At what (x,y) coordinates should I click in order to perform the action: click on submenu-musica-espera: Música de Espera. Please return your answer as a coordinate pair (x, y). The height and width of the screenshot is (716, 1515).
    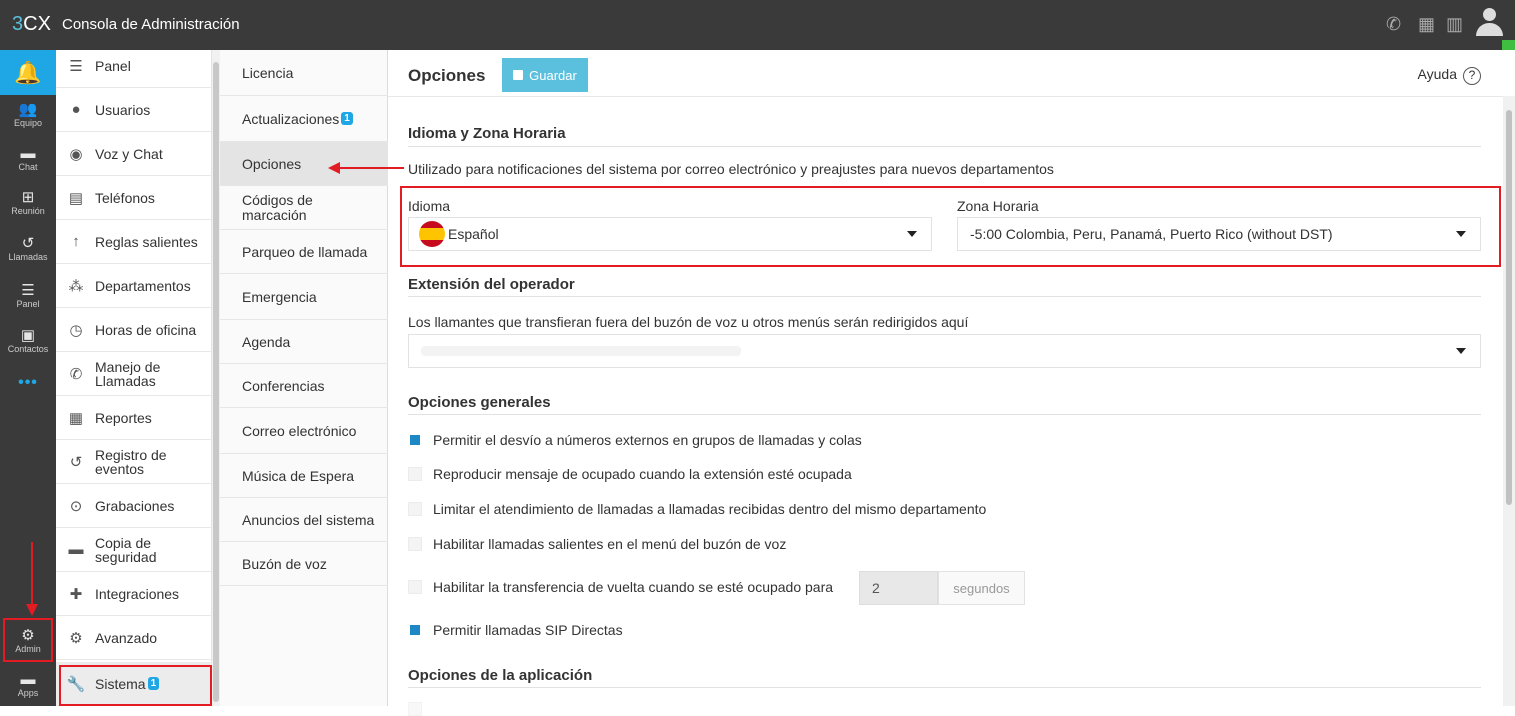
    Looking at the image, I should click on (304, 476).